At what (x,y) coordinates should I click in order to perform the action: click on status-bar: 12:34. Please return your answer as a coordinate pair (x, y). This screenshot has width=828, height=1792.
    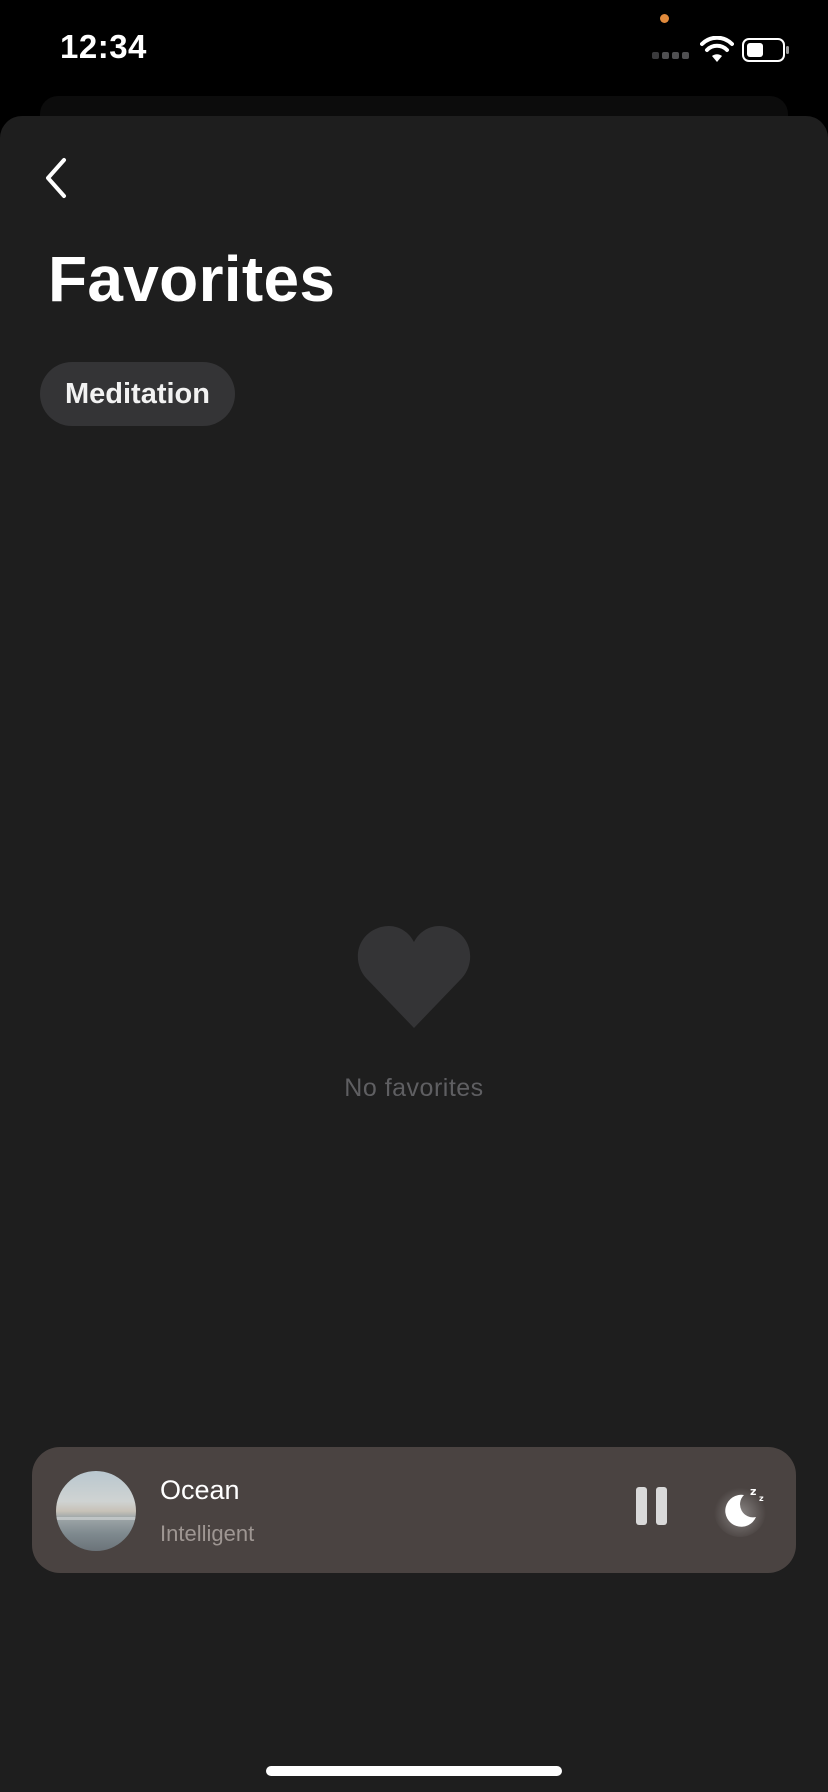
    Looking at the image, I should click on (414, 50).